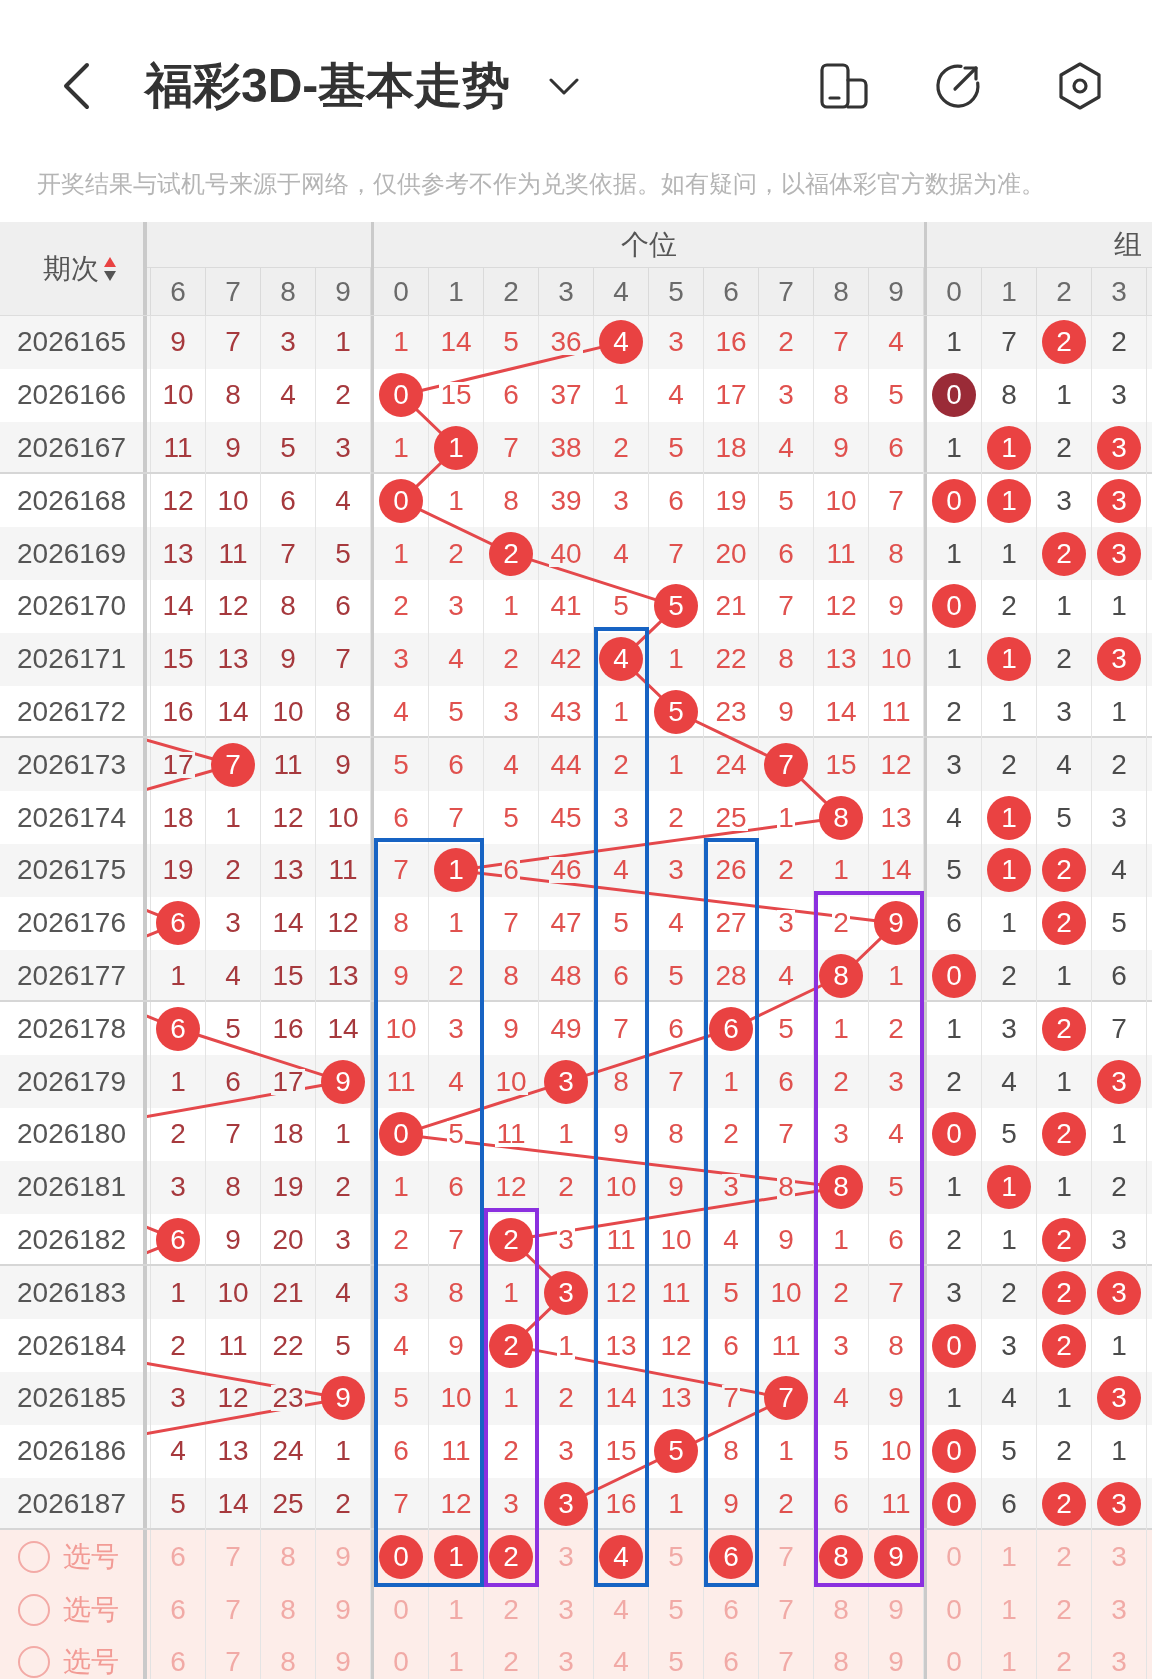  I want to click on miss-count: 23, so click(288, 1398).